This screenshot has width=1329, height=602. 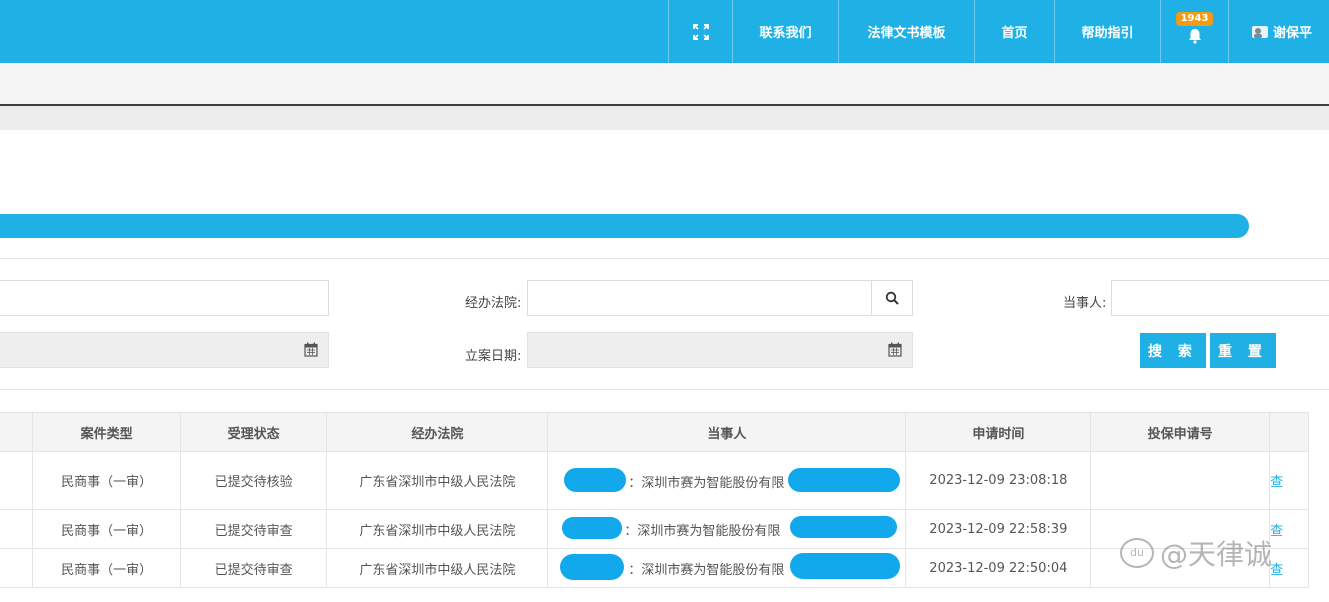 I want to click on fullscreen-icon, so click(x=700, y=31).